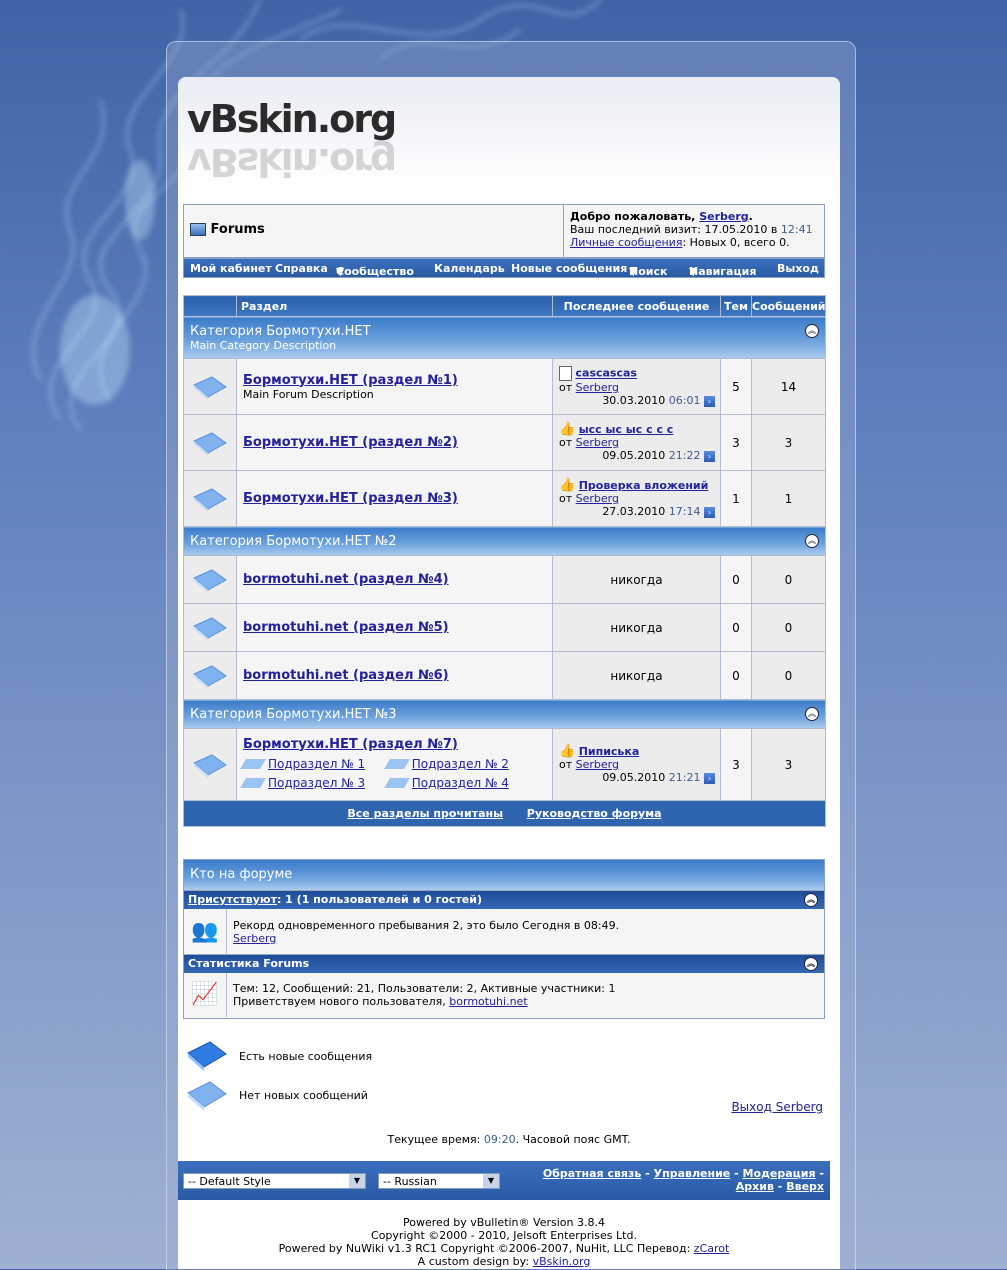 Image resolution: width=1007 pixels, height=1270 pixels. I want to click on logout-link: Выход Serberg, so click(777, 1107).